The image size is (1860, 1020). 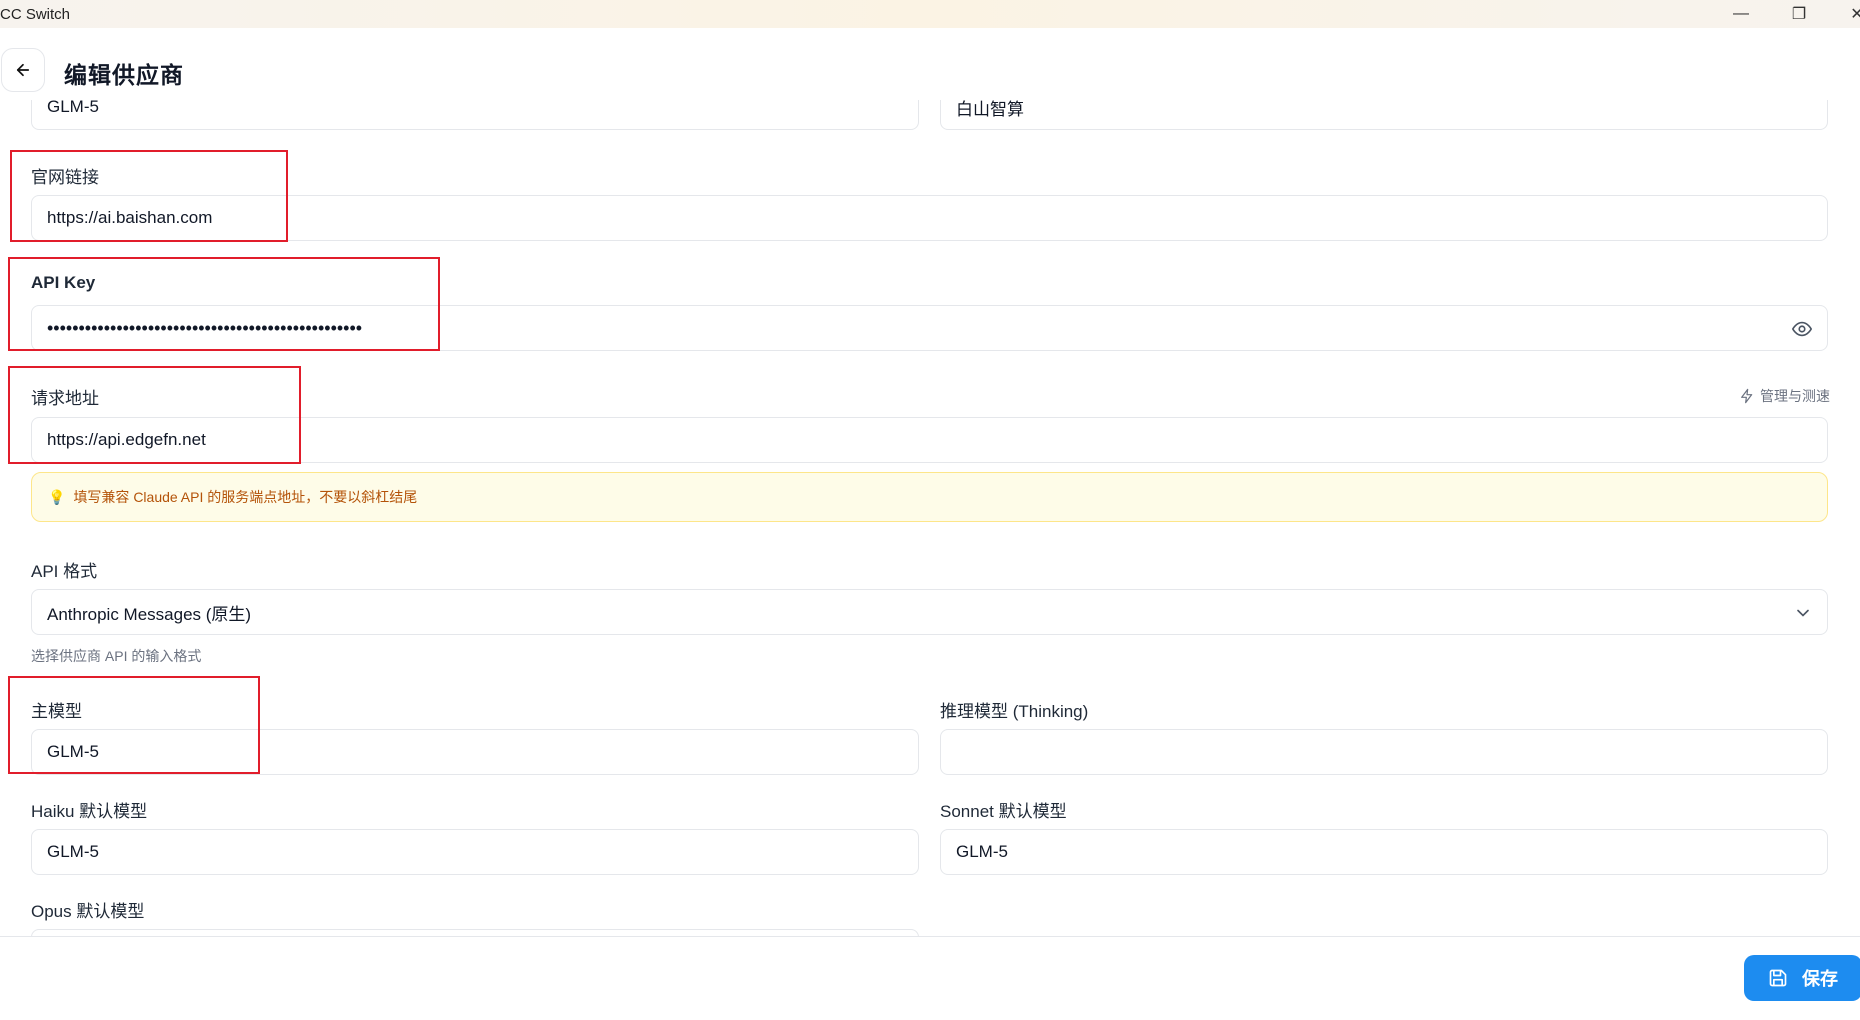 I want to click on bulb-icon: 💡, so click(x=57, y=496).